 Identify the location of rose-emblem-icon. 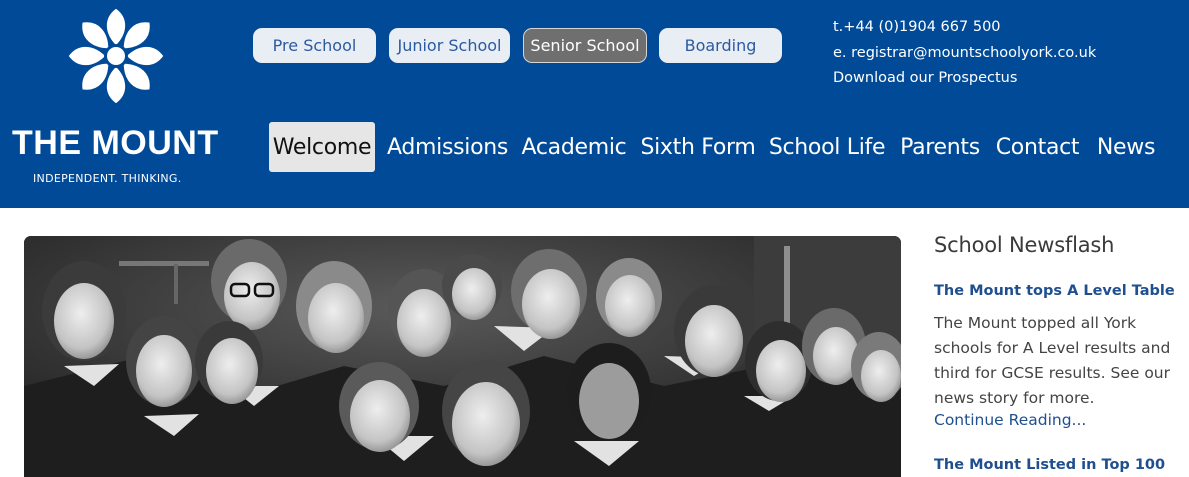
(116, 56).